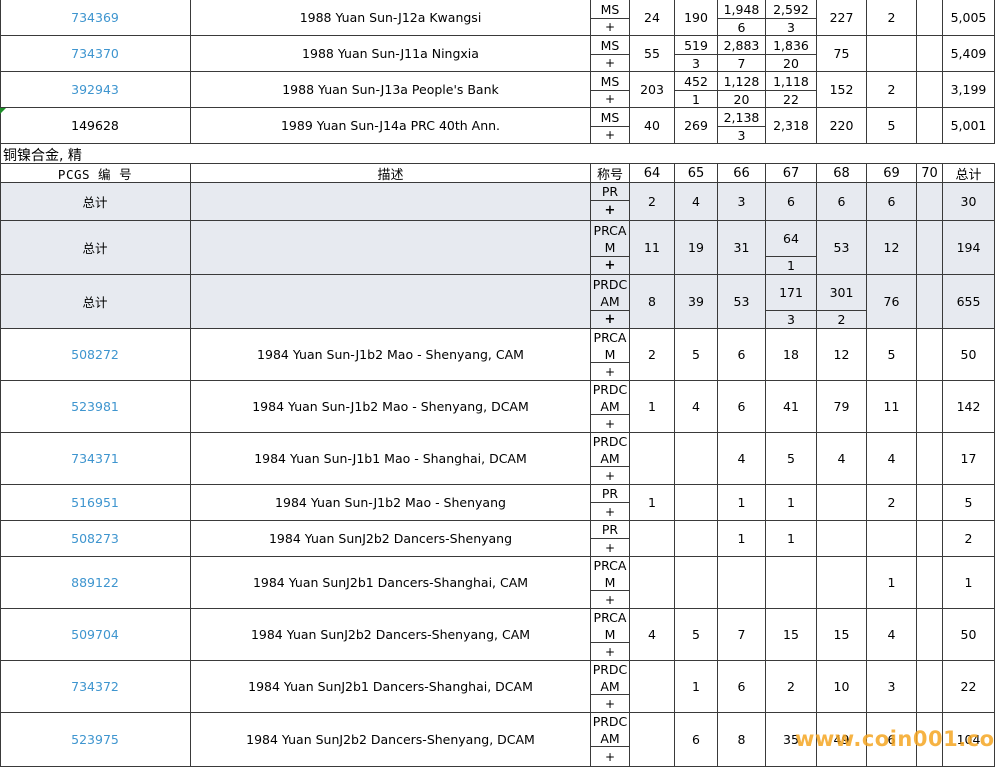  Describe the element at coordinates (892, 90) in the screenshot. I see `grade-count-69: 2` at that location.